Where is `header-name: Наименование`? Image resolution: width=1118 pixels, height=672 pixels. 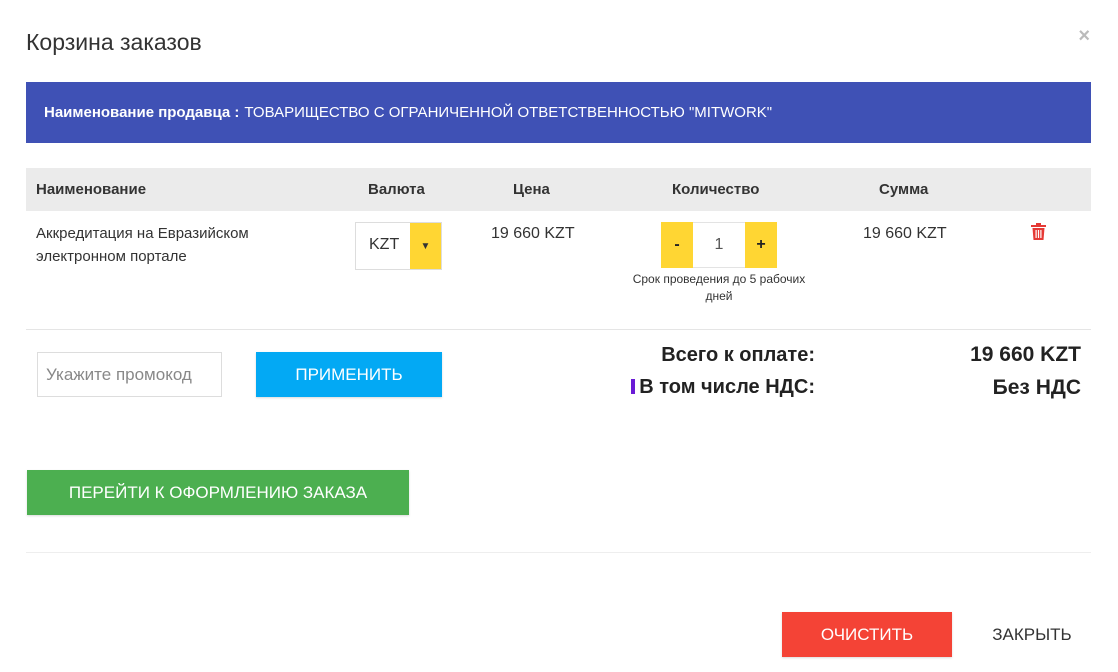 header-name: Наименование is located at coordinates (91, 189).